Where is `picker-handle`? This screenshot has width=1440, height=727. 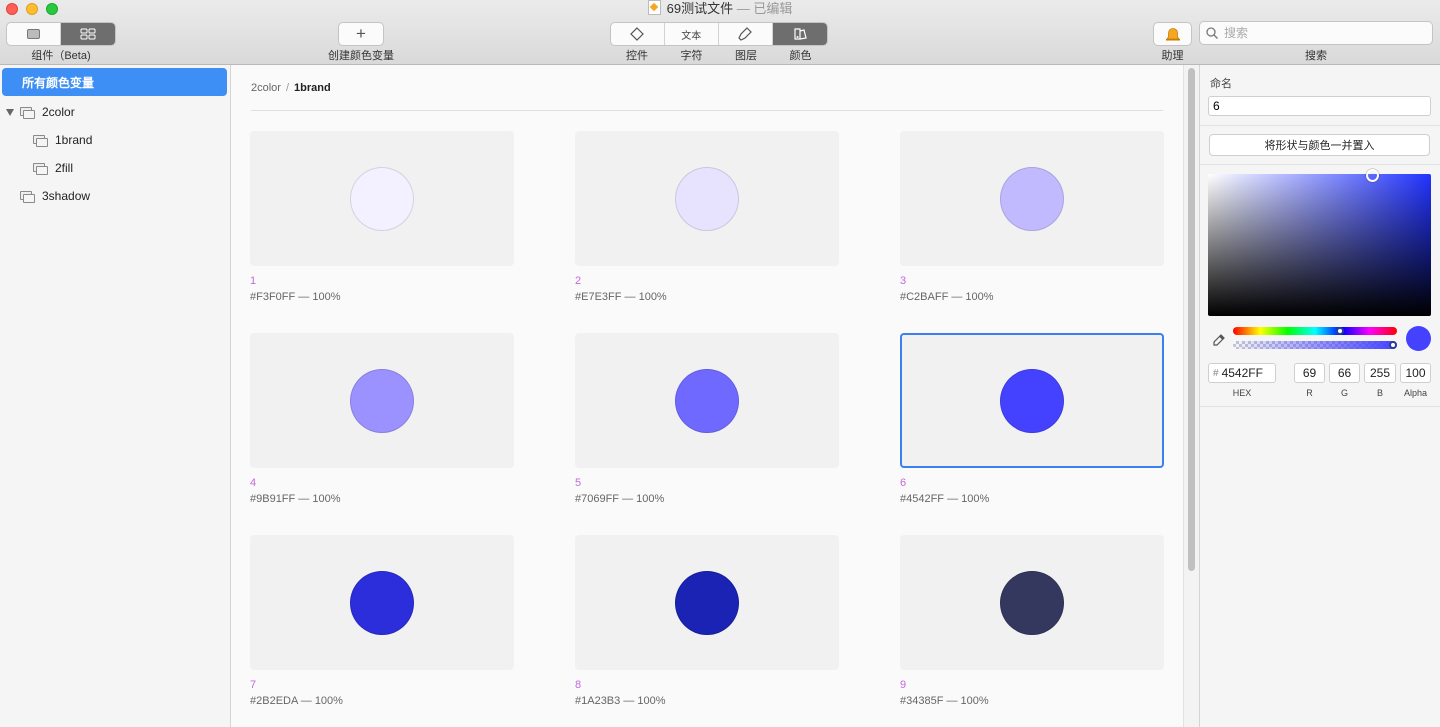 picker-handle is located at coordinates (1372, 175).